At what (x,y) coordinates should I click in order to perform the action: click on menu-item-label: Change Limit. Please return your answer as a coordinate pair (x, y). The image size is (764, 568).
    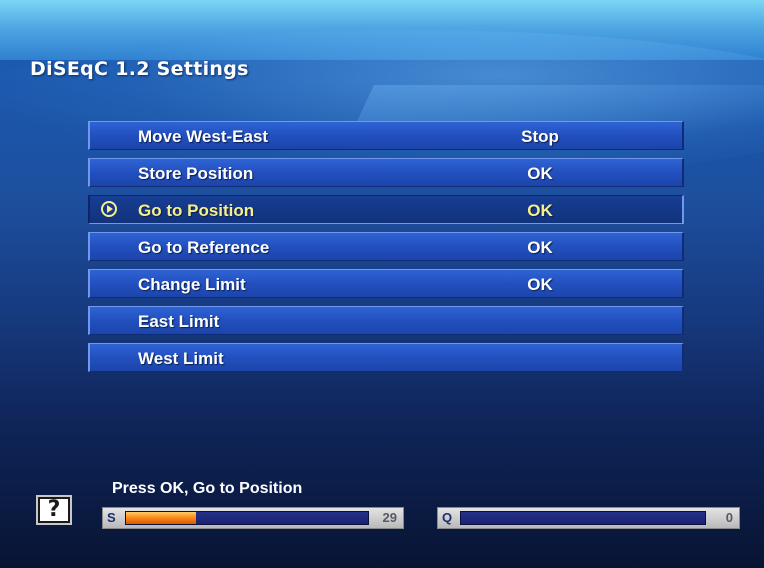
    Looking at the image, I should click on (192, 284).